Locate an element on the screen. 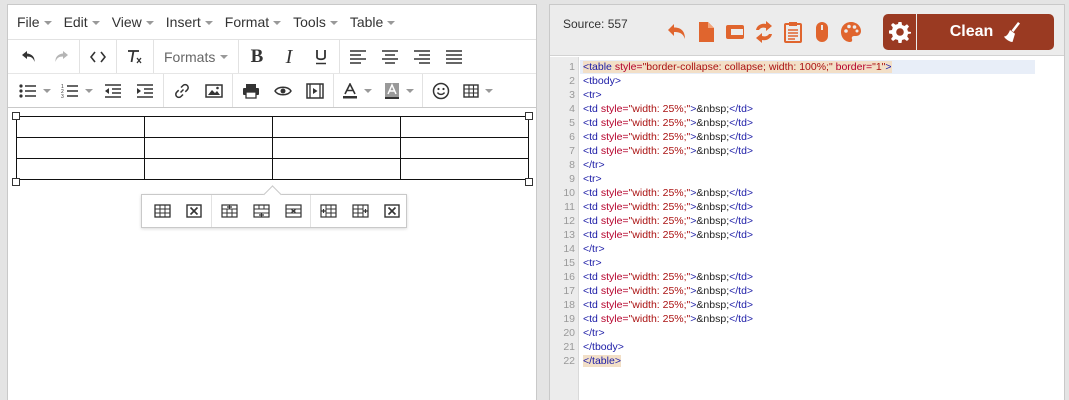 This screenshot has width=1069, height=400. numbered-list-button: 123 is located at coordinates (76, 91).